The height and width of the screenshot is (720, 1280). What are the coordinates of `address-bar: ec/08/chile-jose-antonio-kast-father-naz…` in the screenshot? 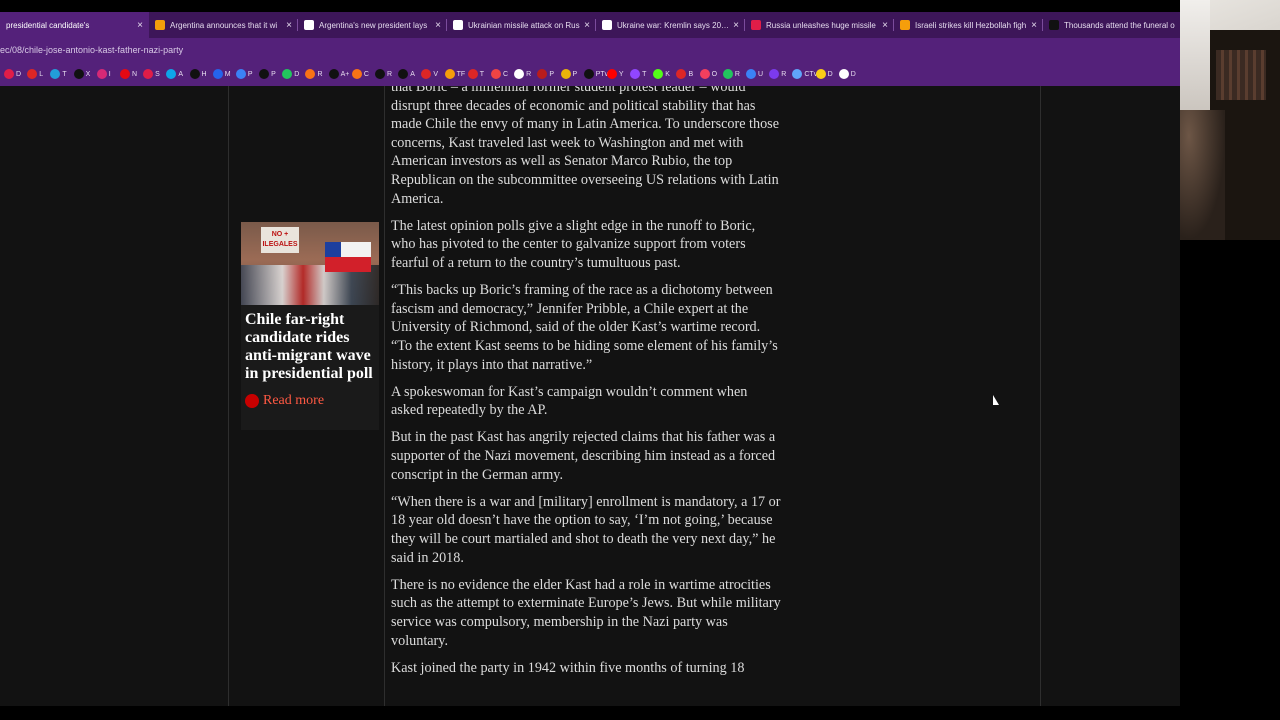 It's located at (590, 50).